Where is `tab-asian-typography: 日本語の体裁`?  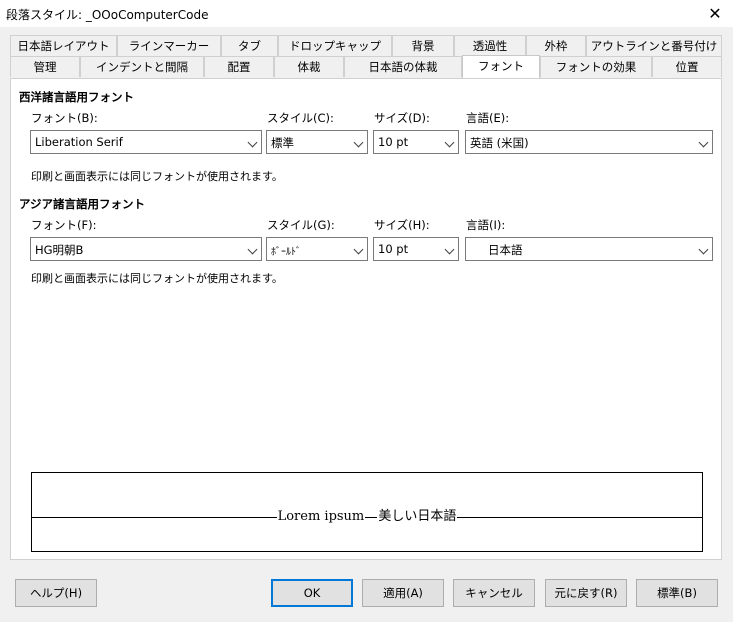
tab-asian-typography: 日本語の体裁 is located at coordinates (403, 66).